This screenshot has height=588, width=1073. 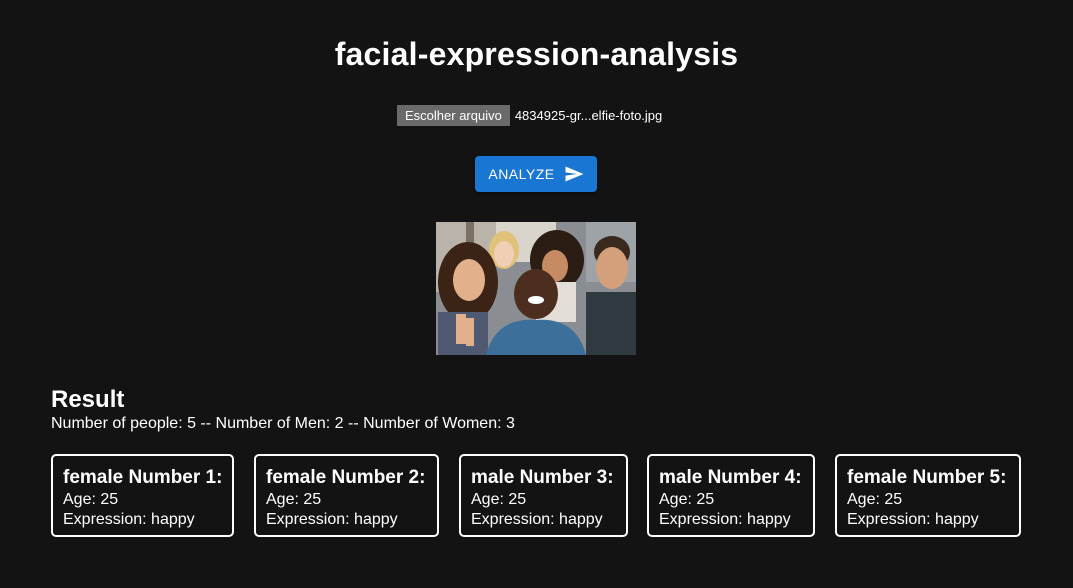 What do you see at coordinates (536, 288) in the screenshot?
I see `uploaded-photo` at bounding box center [536, 288].